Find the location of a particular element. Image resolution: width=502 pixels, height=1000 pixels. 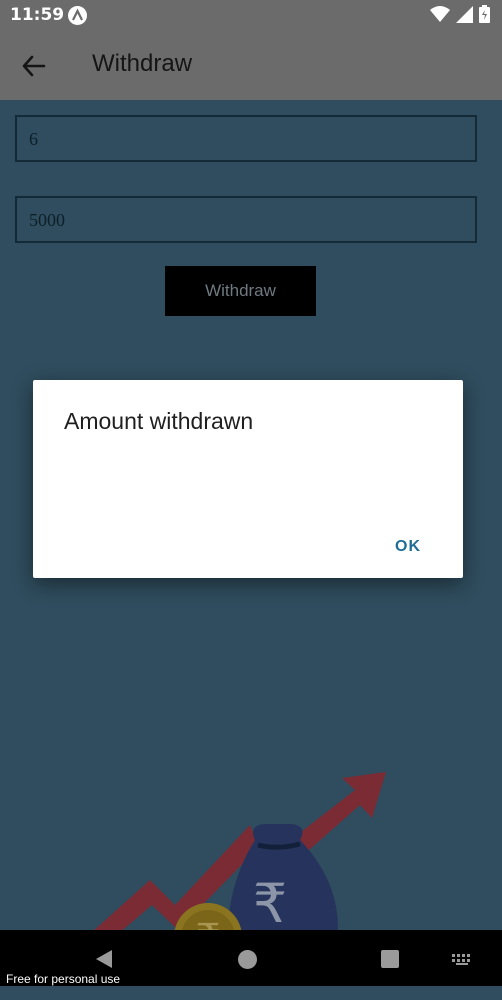

nav-recent-apps-icon is located at coordinates (390, 959).